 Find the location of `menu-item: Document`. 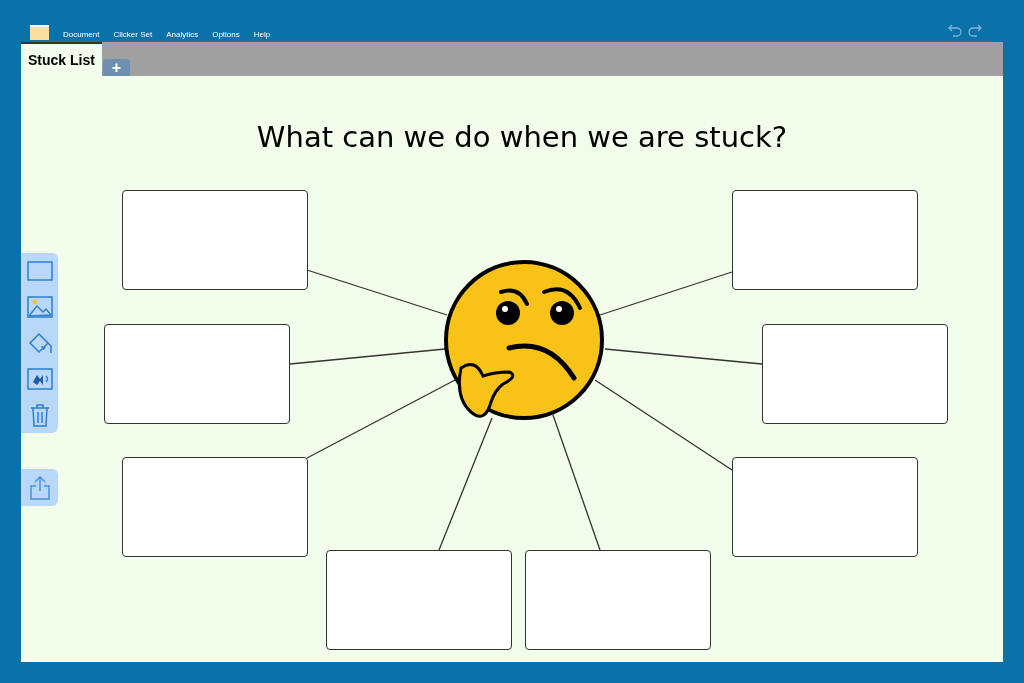

menu-item: Document is located at coordinates (81, 35).